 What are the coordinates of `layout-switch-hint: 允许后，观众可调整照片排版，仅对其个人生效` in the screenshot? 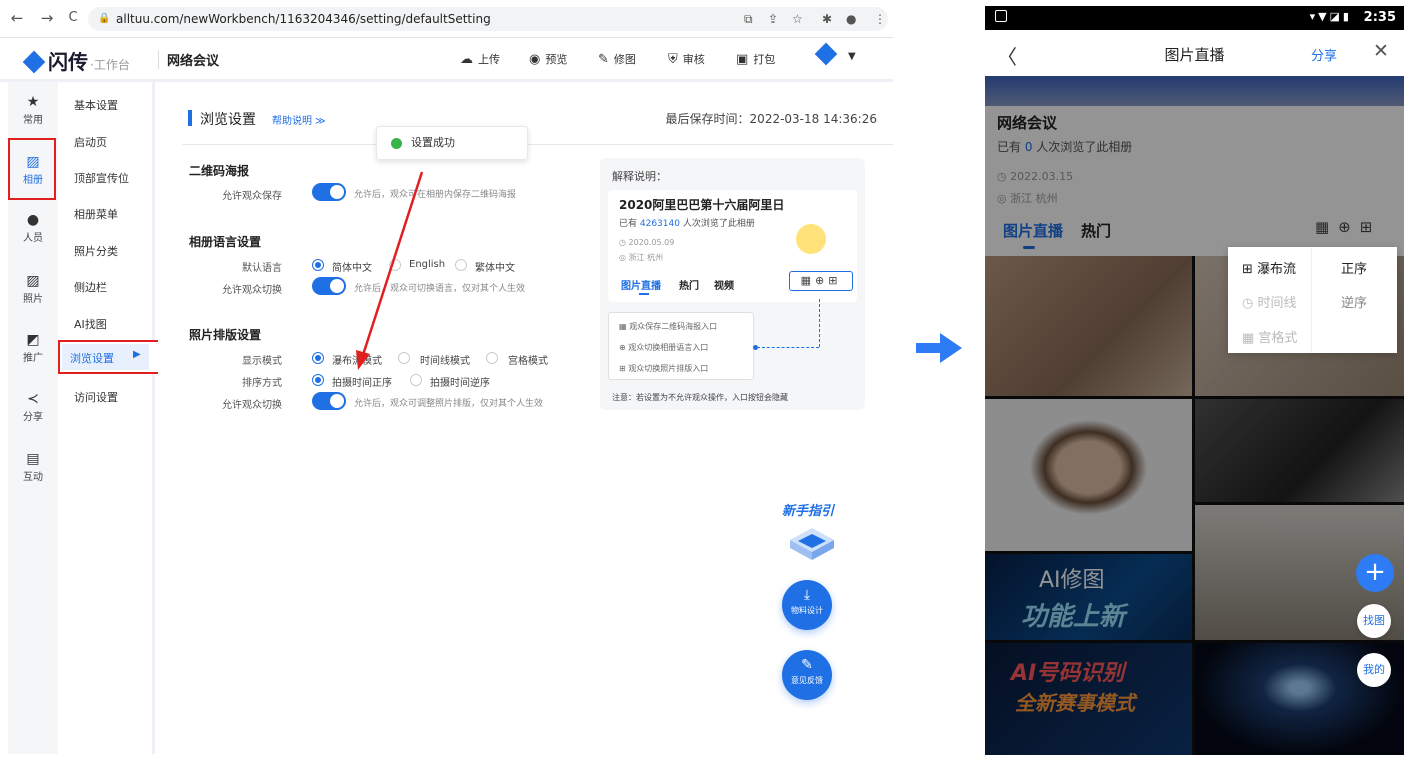 It's located at (449, 404).